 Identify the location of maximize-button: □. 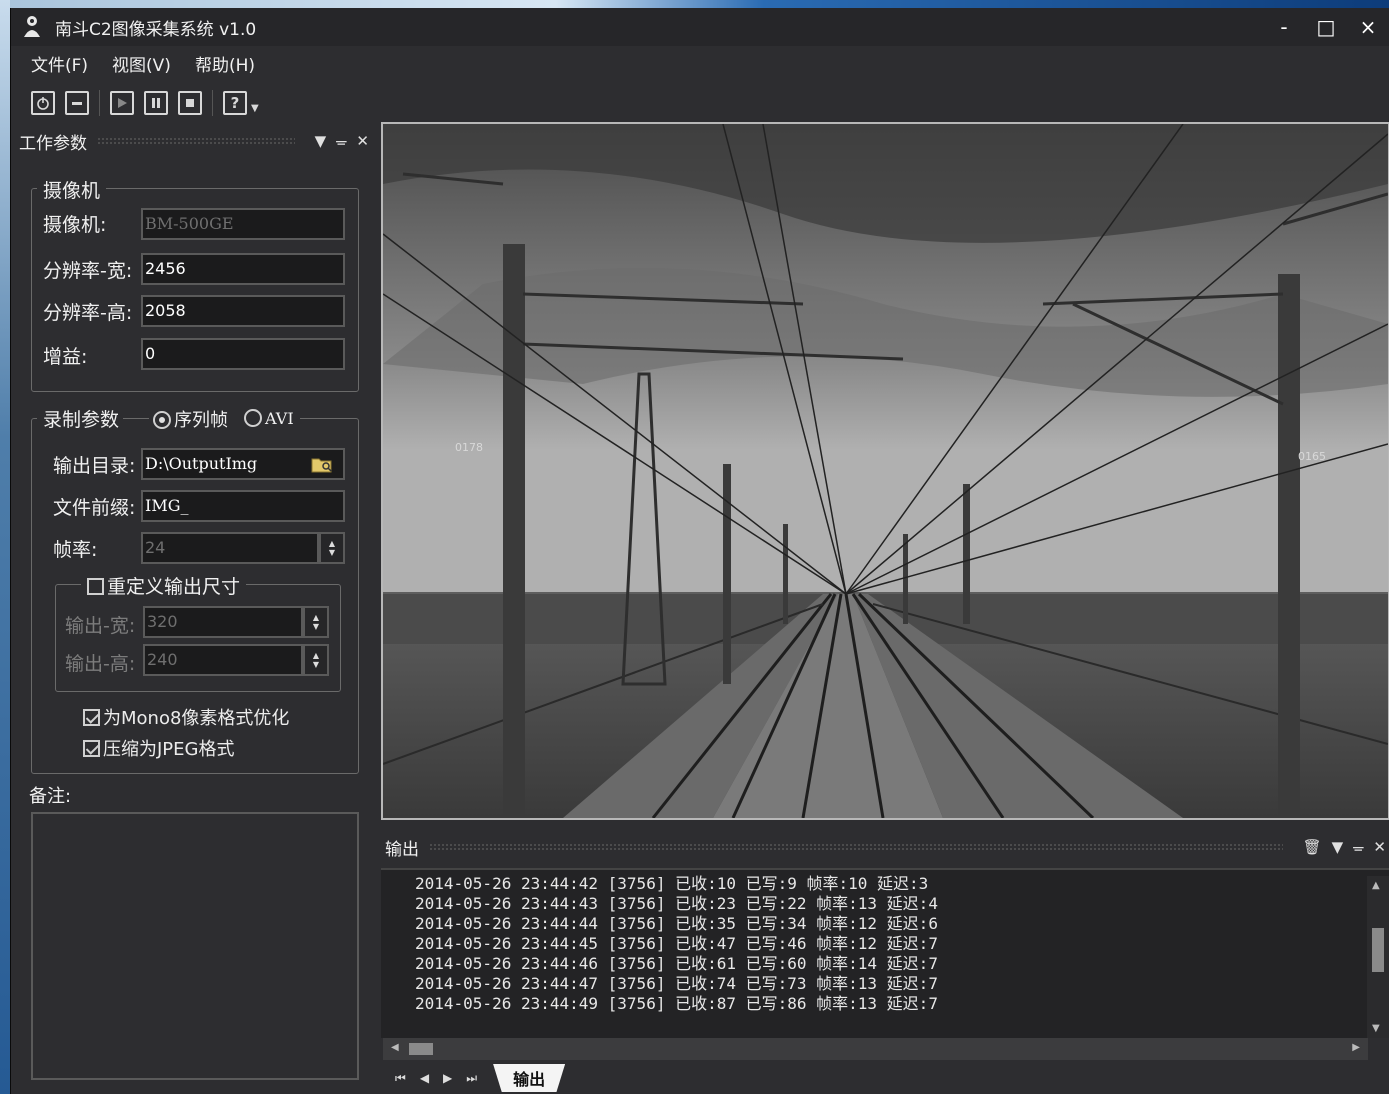
(1326, 27).